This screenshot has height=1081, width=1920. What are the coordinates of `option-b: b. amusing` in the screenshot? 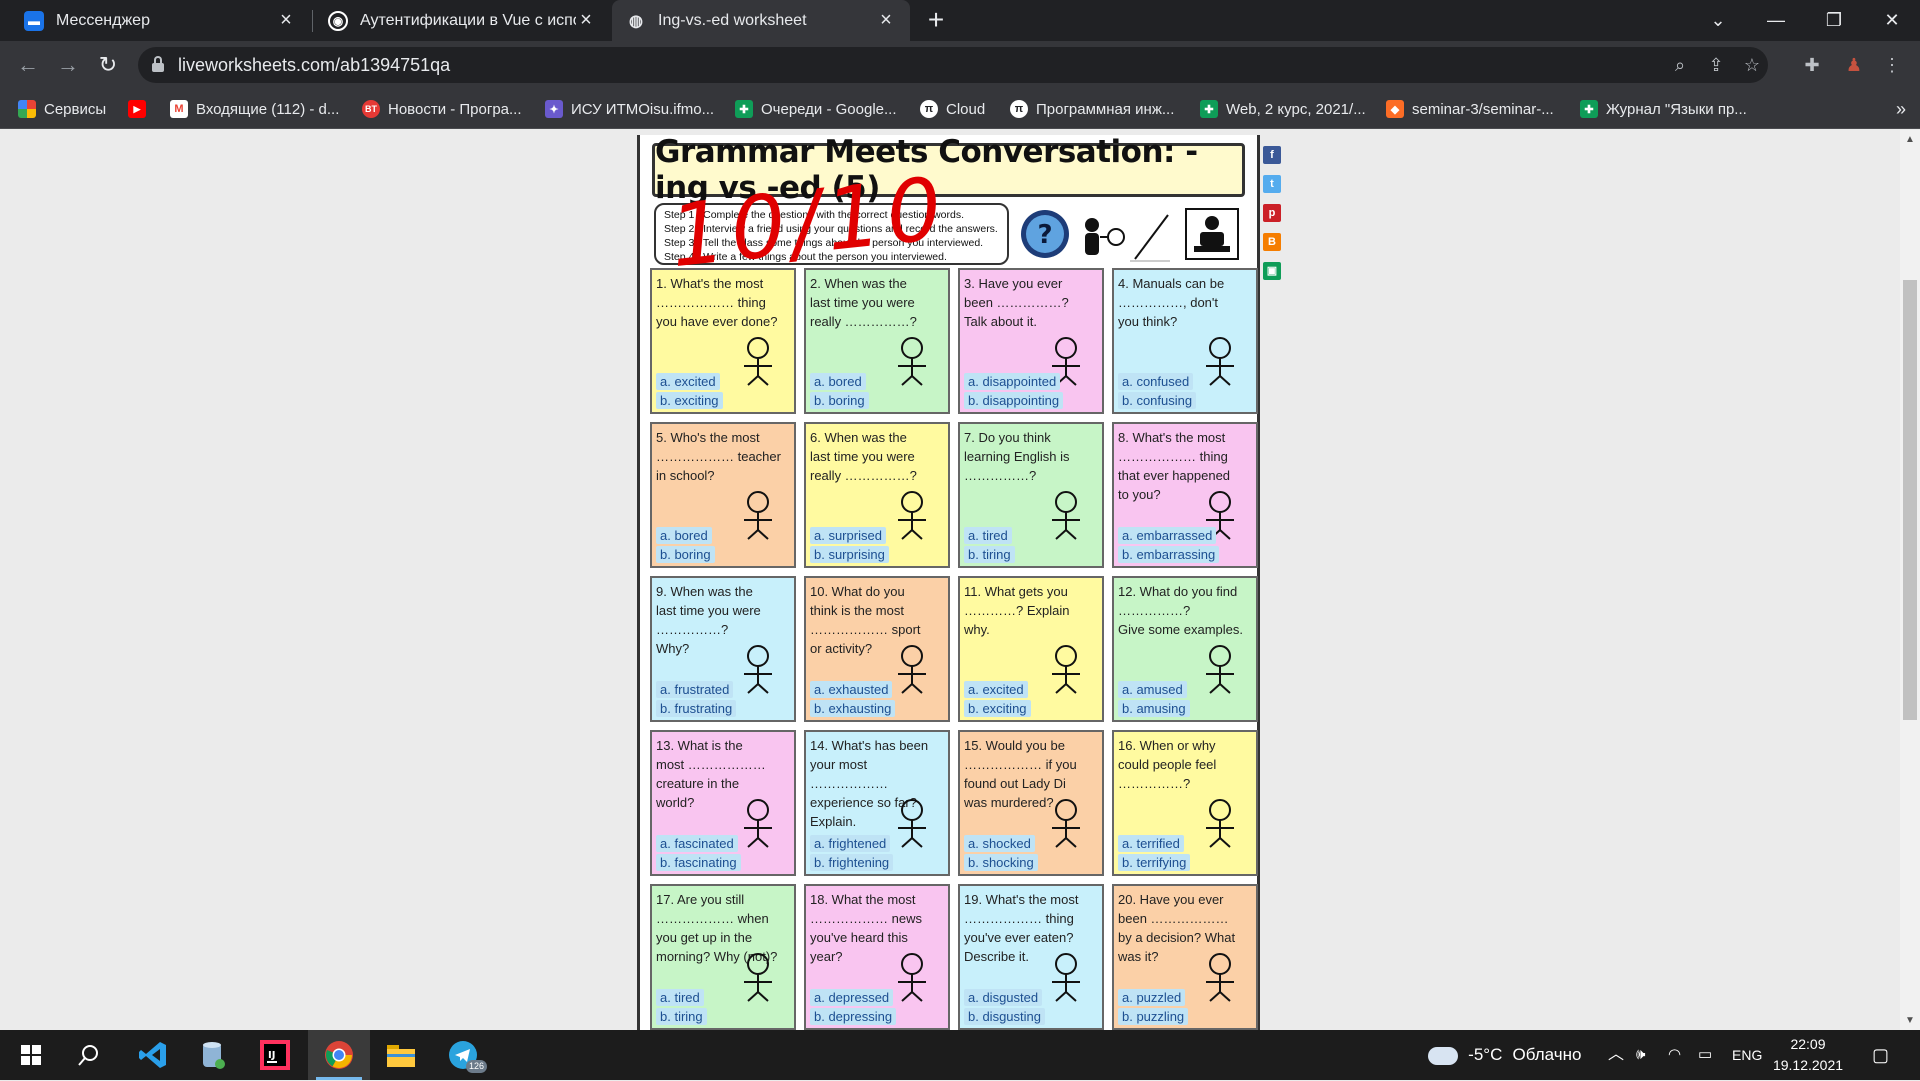 It's located at (1154, 708).